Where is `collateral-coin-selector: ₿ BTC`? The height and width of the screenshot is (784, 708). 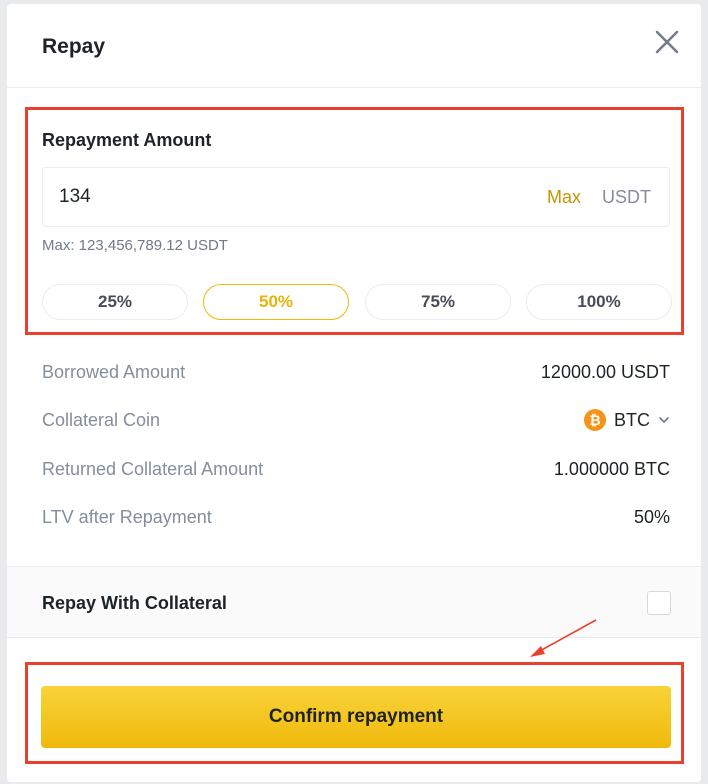 collateral-coin-selector: ₿ BTC is located at coordinates (627, 420).